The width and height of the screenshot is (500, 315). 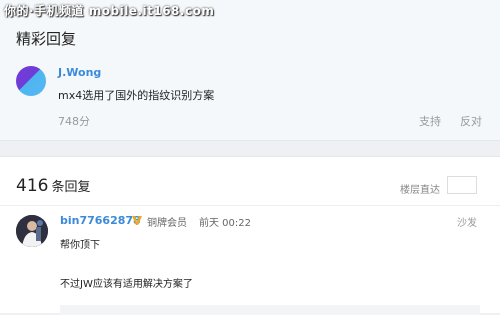 I want to click on comment-text: mx4选用了国外的指纹识别方案, so click(x=136, y=95).